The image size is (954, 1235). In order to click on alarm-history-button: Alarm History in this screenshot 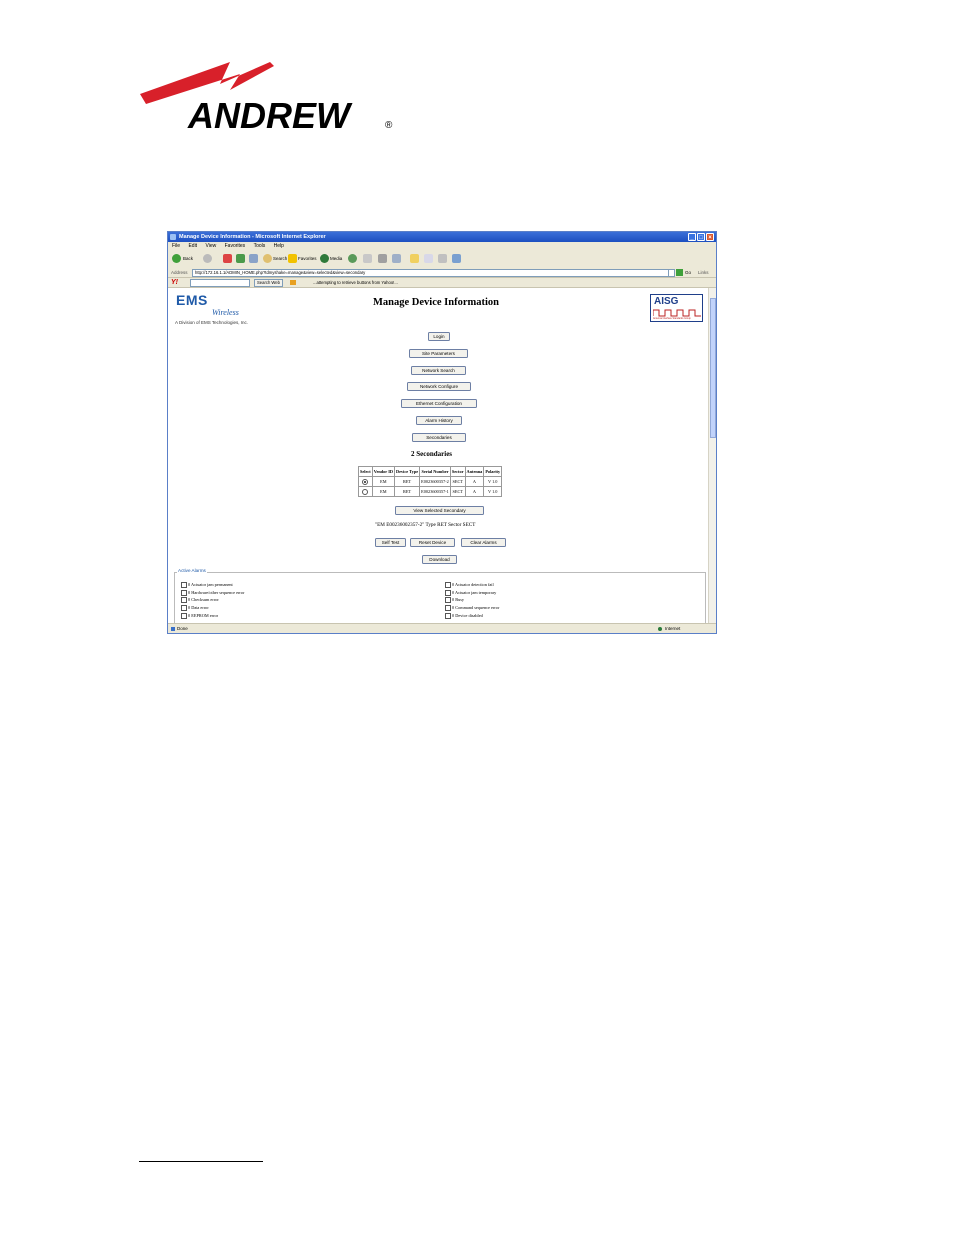, I will do `click(439, 420)`.